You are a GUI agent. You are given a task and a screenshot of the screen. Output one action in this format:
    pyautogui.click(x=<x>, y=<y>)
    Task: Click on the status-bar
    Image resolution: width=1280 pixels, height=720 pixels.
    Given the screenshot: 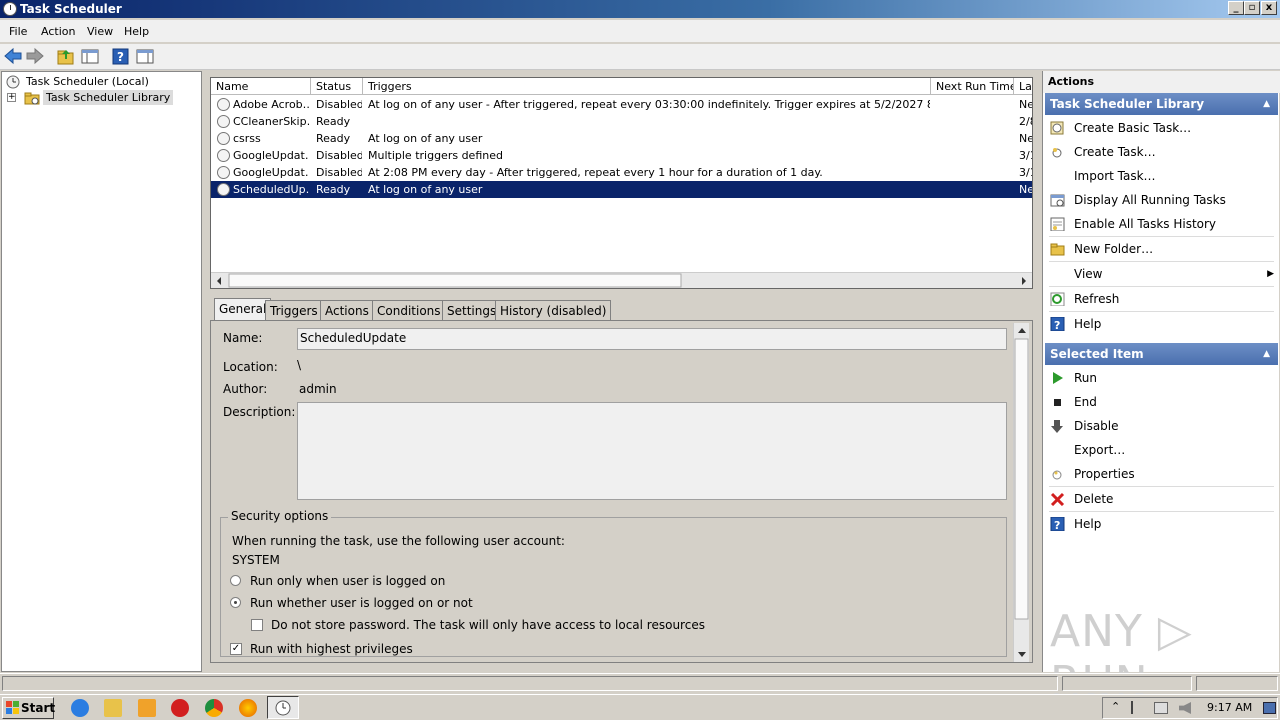 What is the action you would take?
    pyautogui.click(x=640, y=683)
    